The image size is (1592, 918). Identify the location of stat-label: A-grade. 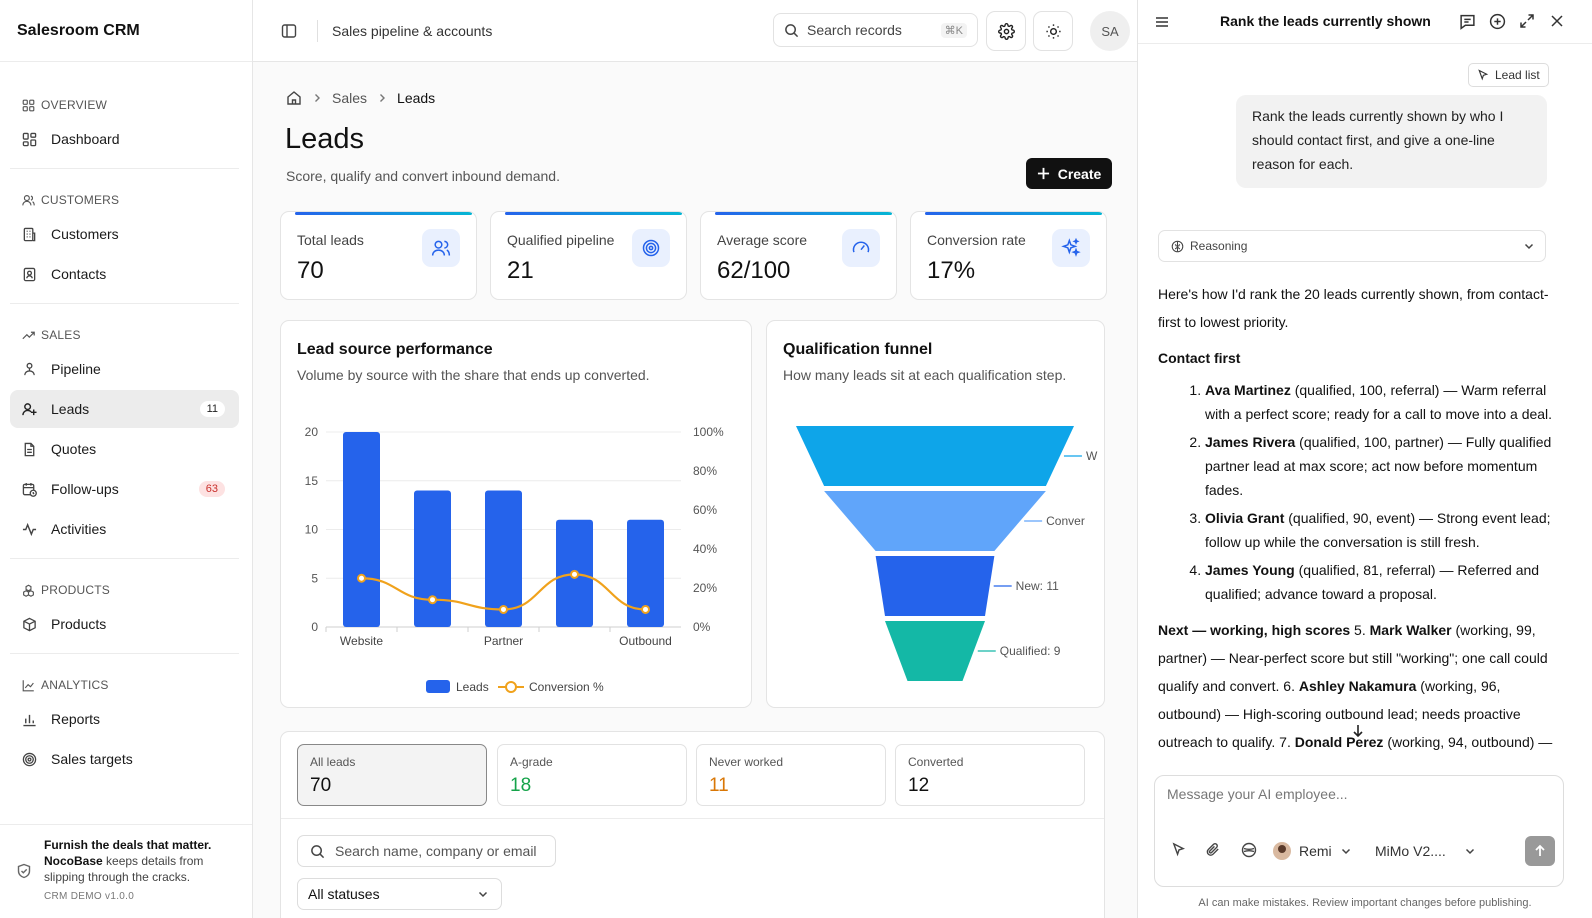
(531, 762).